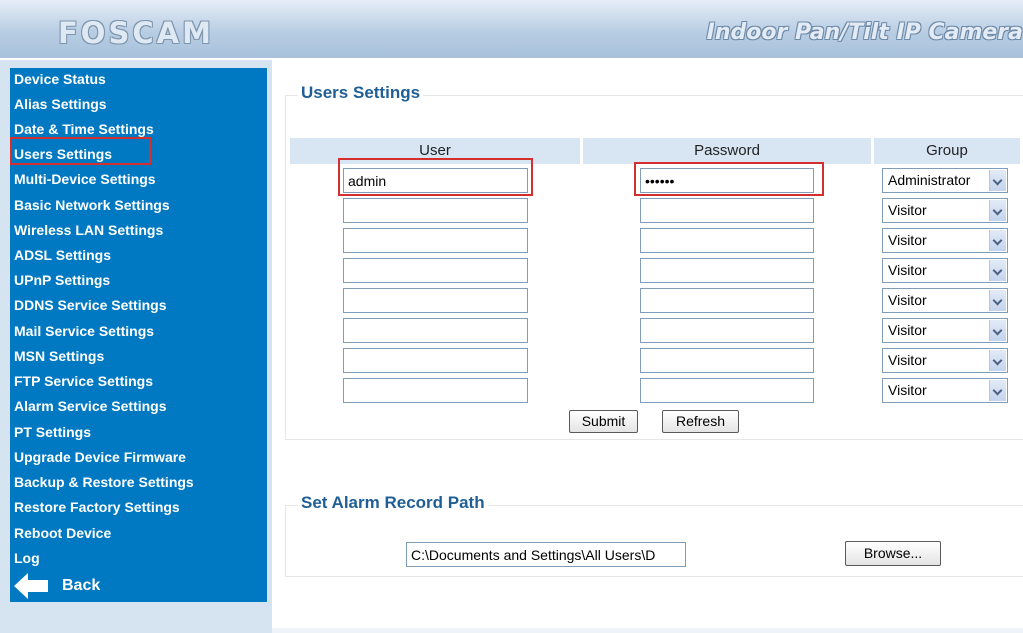 The width and height of the screenshot is (1023, 633). Describe the element at coordinates (27, 558) in the screenshot. I see `sidebar-item-log: Log` at that location.